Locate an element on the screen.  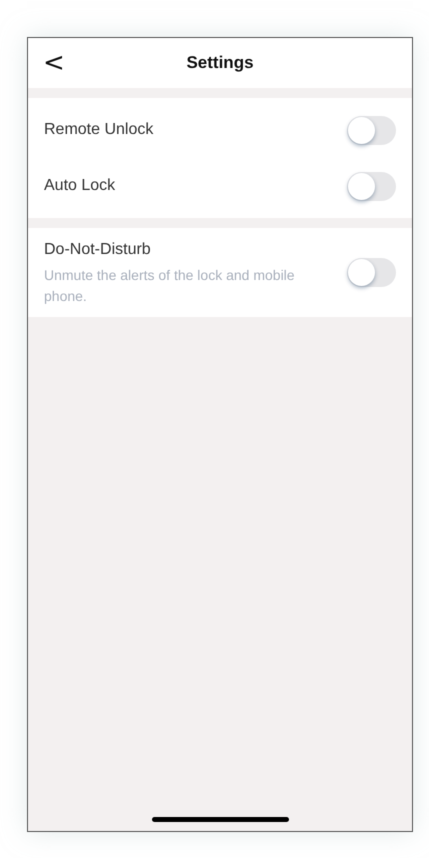
setting-label: Auto Lock is located at coordinates (80, 186).